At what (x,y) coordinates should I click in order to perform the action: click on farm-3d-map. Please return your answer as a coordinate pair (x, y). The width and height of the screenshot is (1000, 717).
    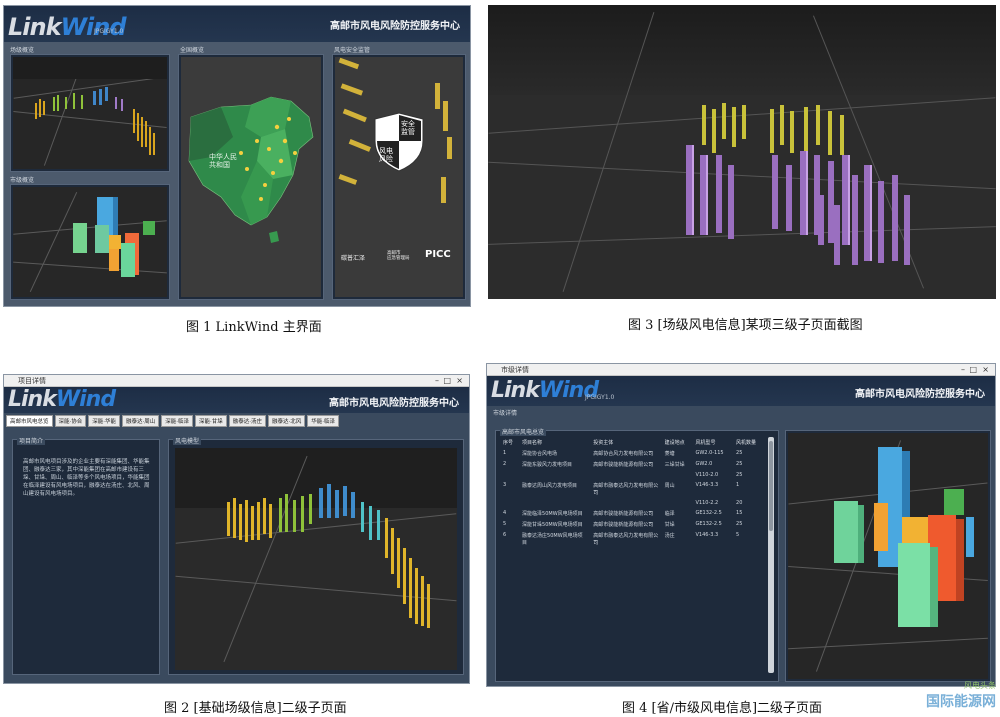
    Looking at the image, I should click on (90, 113).